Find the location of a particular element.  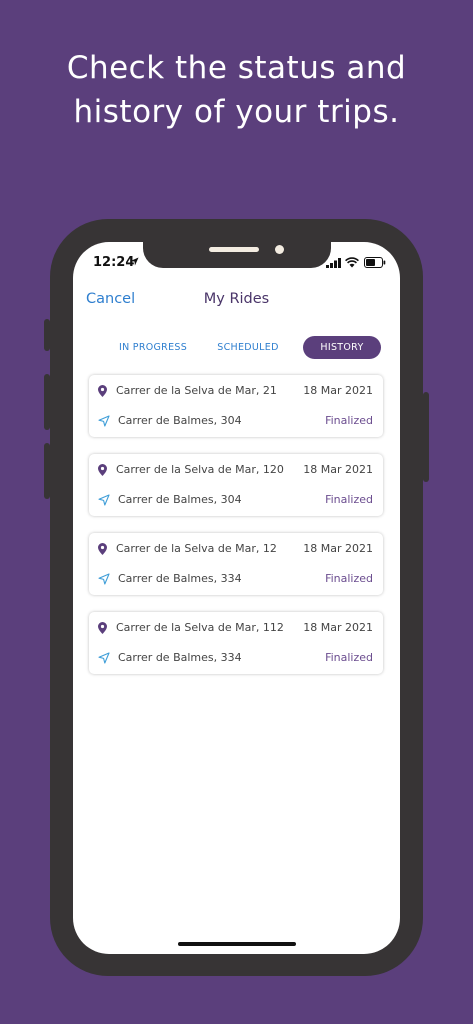

location-arrow-icon is located at coordinates (134, 261).